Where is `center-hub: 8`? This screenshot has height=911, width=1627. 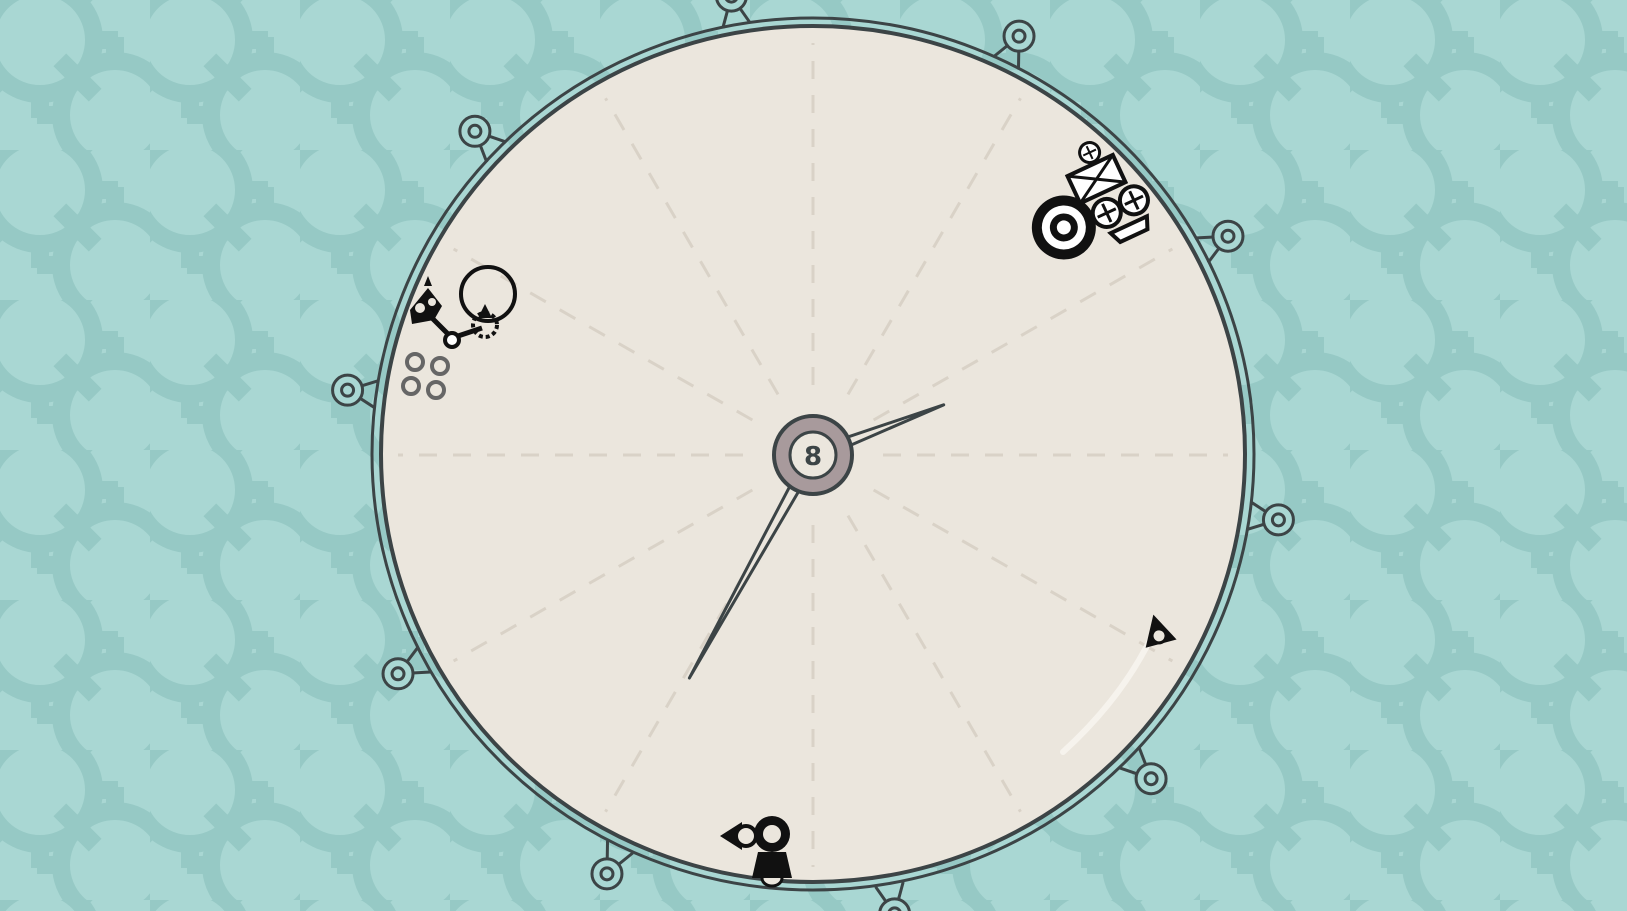 center-hub: 8 is located at coordinates (813, 455).